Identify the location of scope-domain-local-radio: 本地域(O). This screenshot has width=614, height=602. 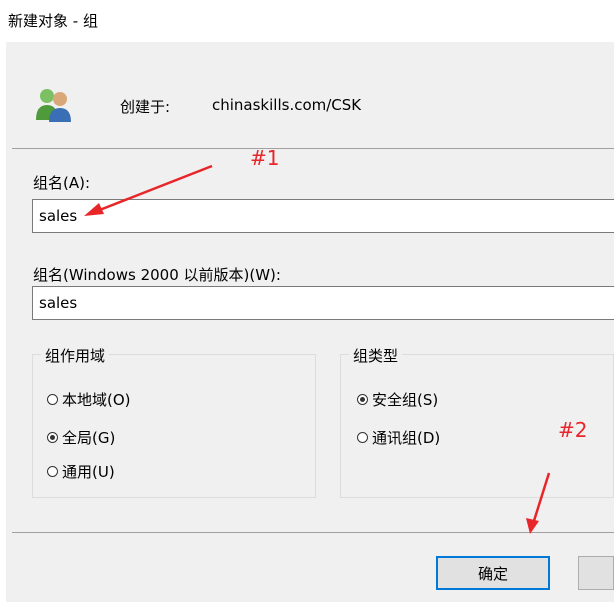
(89, 399).